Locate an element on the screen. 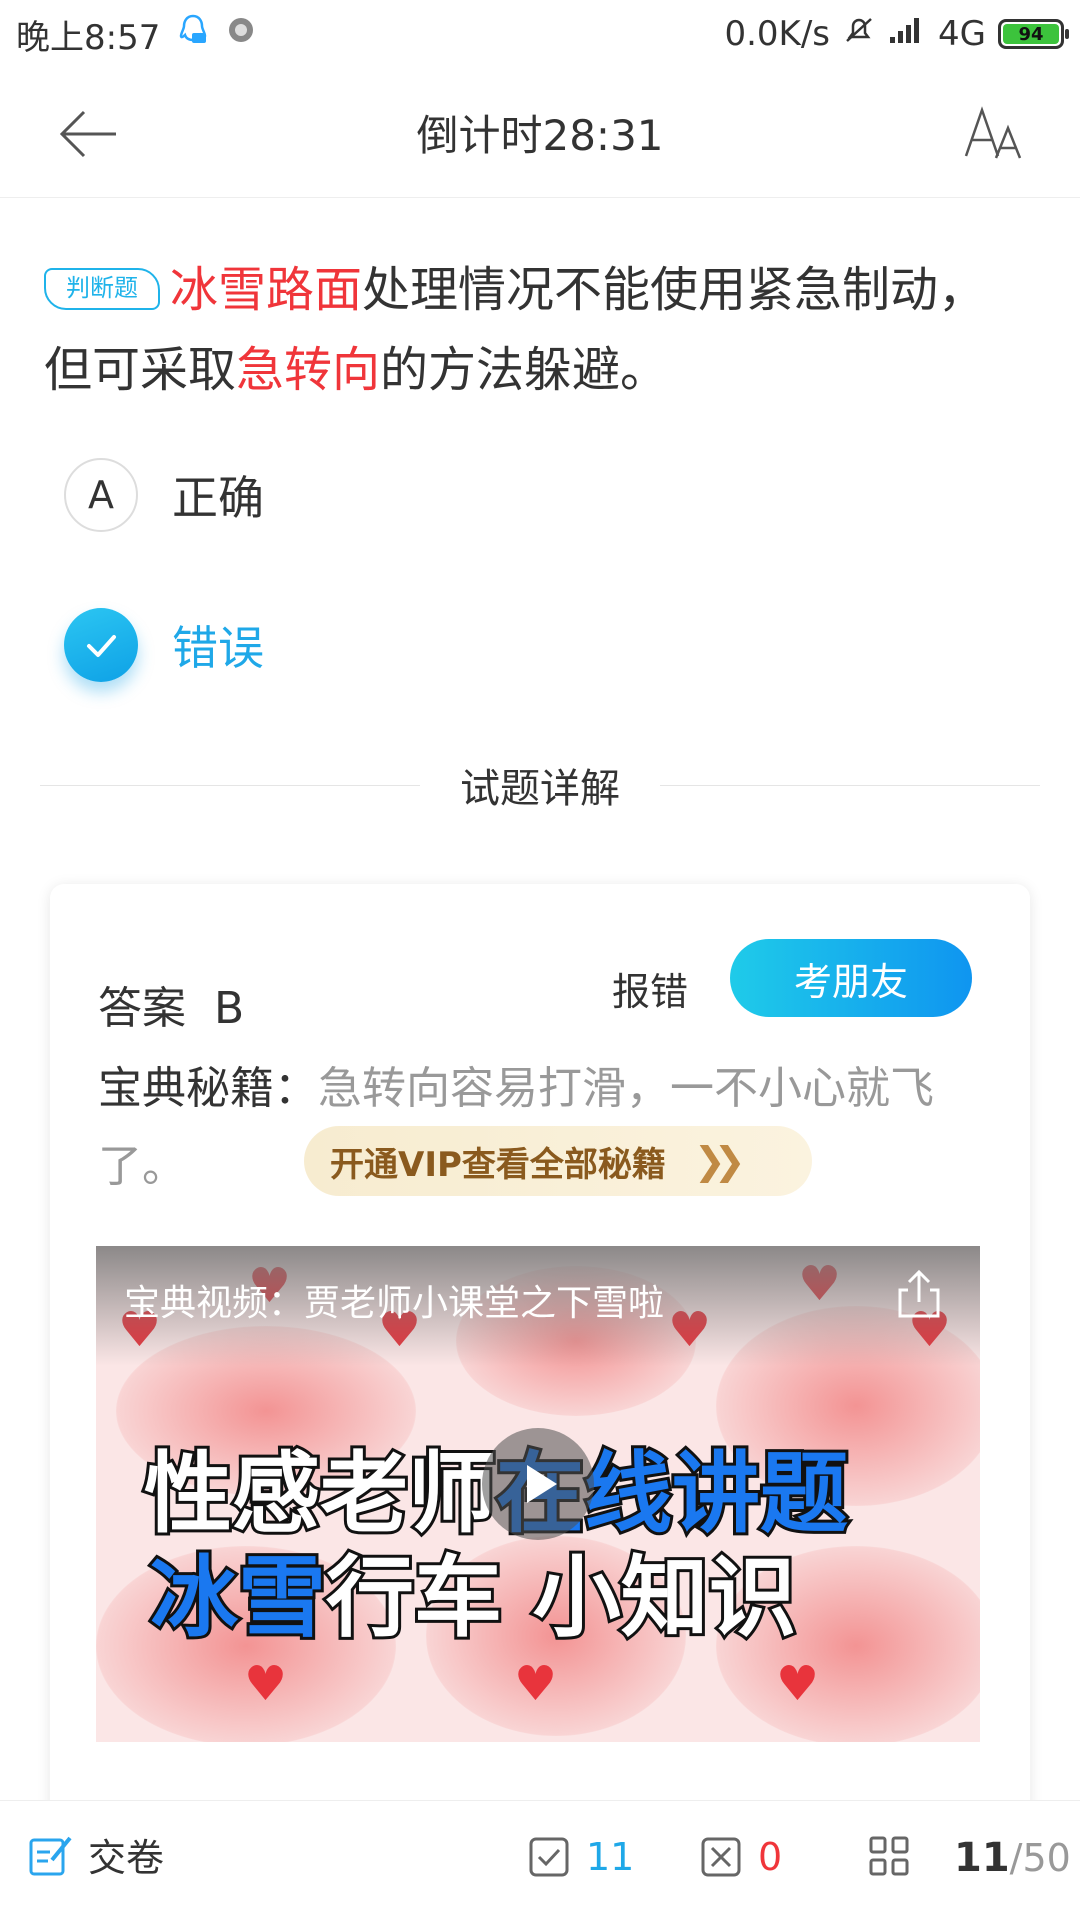 The height and width of the screenshot is (1920, 1080). status-bar: 晚上8:57 0.0K/s 4G 94 is located at coordinates (540, 34).